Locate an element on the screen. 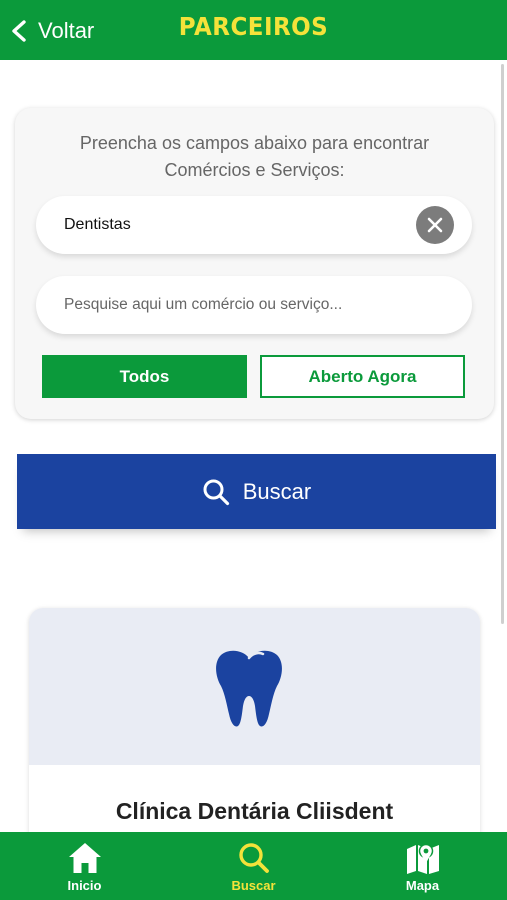 The width and height of the screenshot is (507, 900). search-button-label: Buscar is located at coordinates (277, 491).